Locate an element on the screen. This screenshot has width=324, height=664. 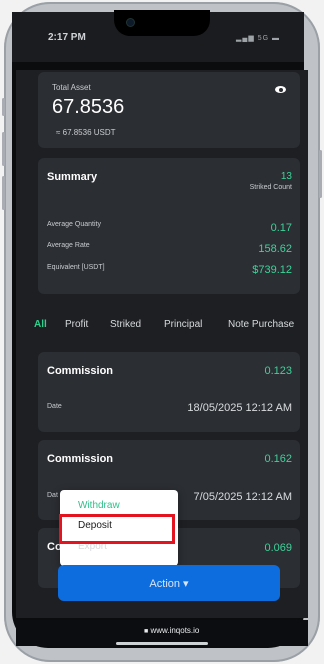
url-label: www.inqots.io is located at coordinates (175, 630).